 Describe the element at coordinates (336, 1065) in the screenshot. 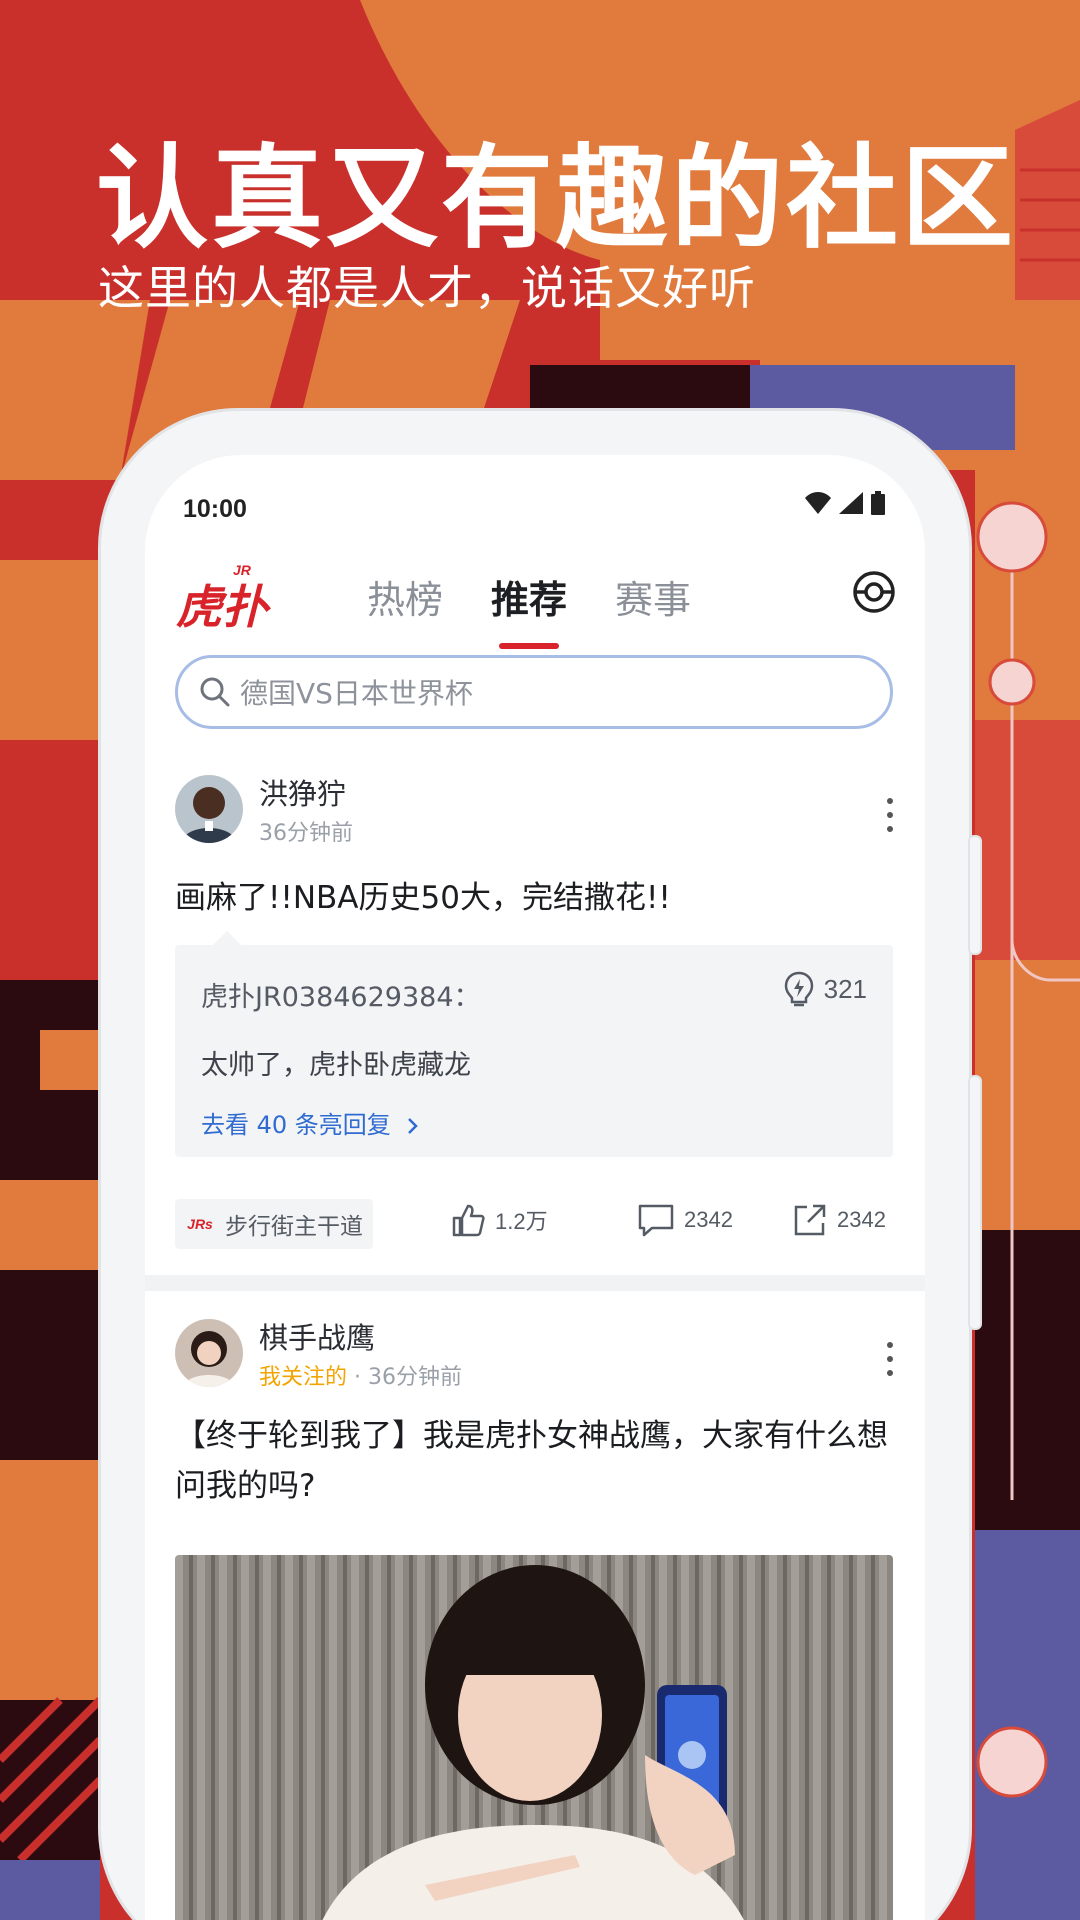

I see `reply-text: 太帅了，虎扑卧虎藏龙` at that location.